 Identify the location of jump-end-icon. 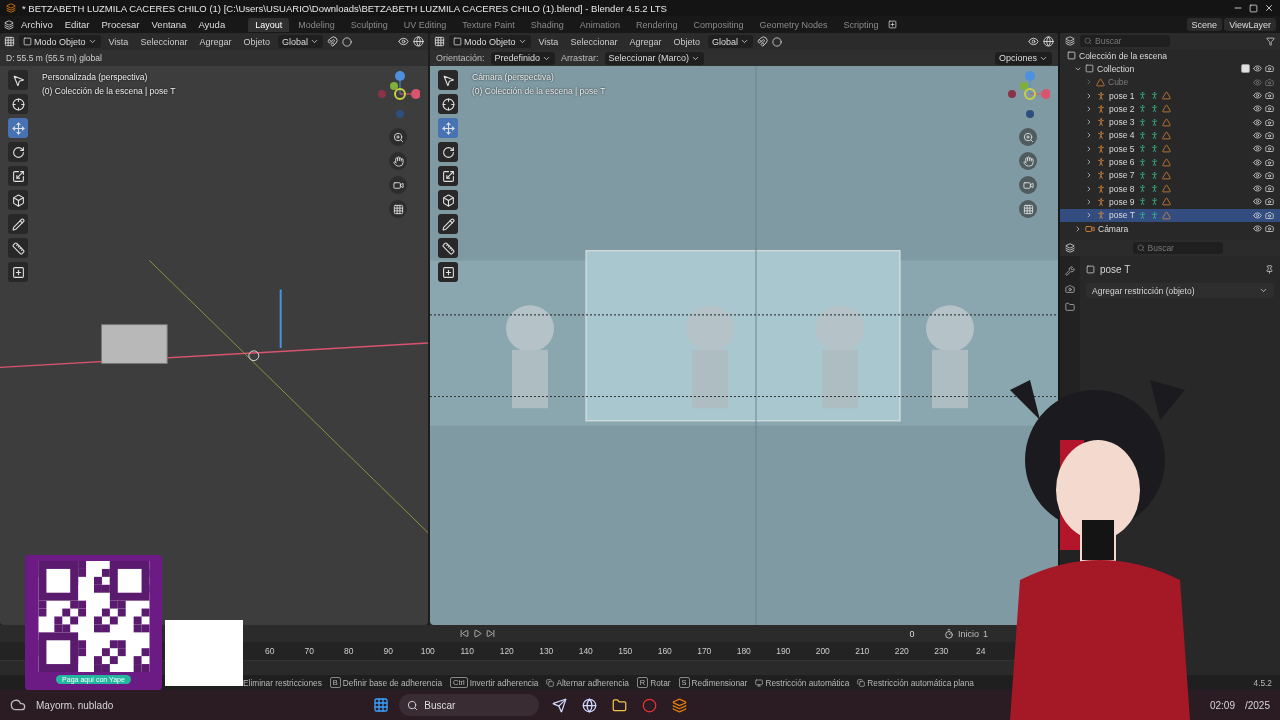
(490, 633).